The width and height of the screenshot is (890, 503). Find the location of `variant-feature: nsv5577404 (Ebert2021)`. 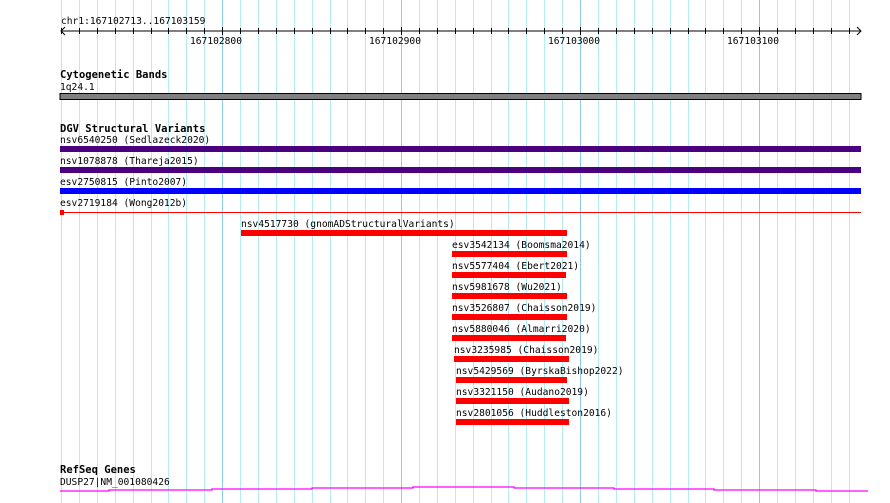

variant-feature: nsv5577404 (Ebert2021) is located at coordinates (515, 269).